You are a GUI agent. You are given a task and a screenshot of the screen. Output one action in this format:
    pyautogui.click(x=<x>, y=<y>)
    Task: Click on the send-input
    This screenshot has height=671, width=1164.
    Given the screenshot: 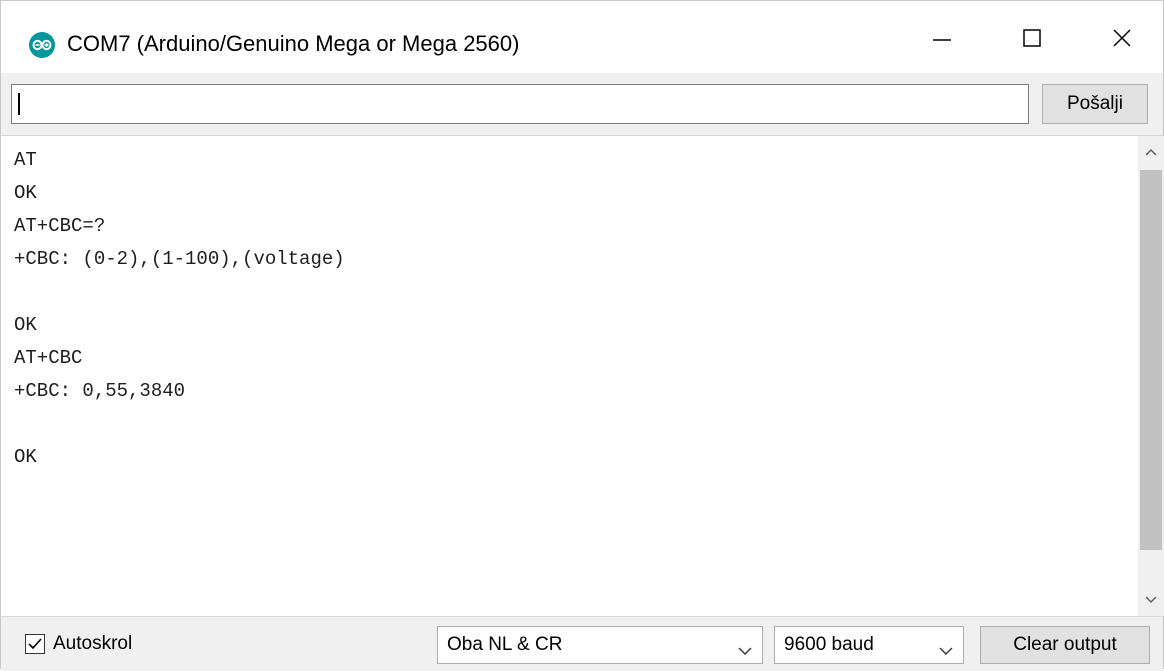 What is the action you would take?
    pyautogui.click(x=520, y=104)
    